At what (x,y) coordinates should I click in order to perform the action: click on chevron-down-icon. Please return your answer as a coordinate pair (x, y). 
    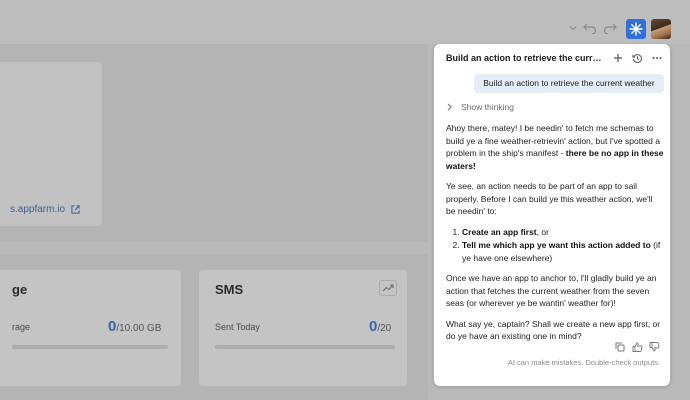
    Looking at the image, I should click on (573, 28).